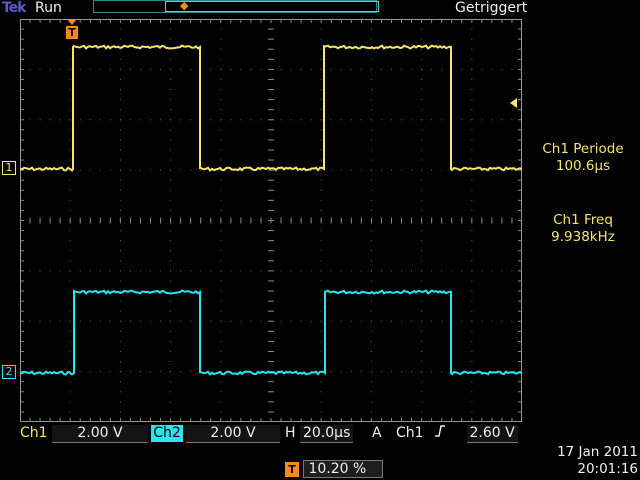 This screenshot has height=480, width=640. I want to click on trigger-position-icon: T, so click(292, 469).